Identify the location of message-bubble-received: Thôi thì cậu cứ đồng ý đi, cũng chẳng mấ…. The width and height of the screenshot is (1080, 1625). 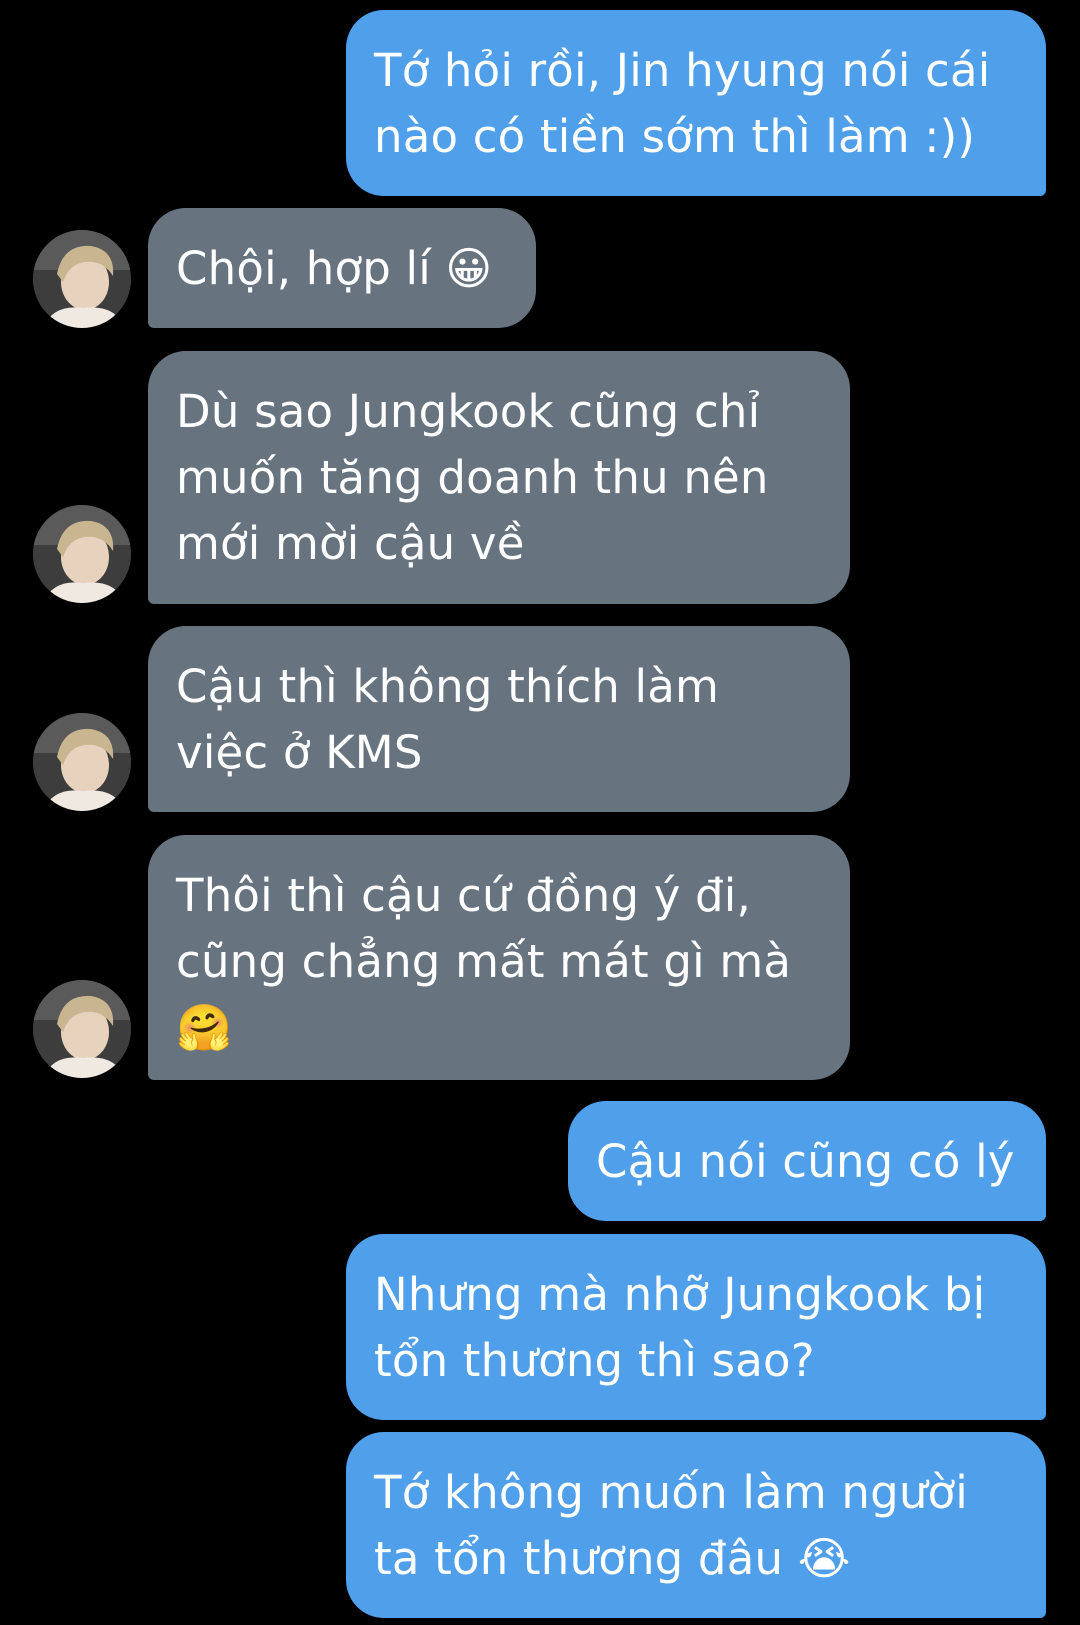
(499, 957).